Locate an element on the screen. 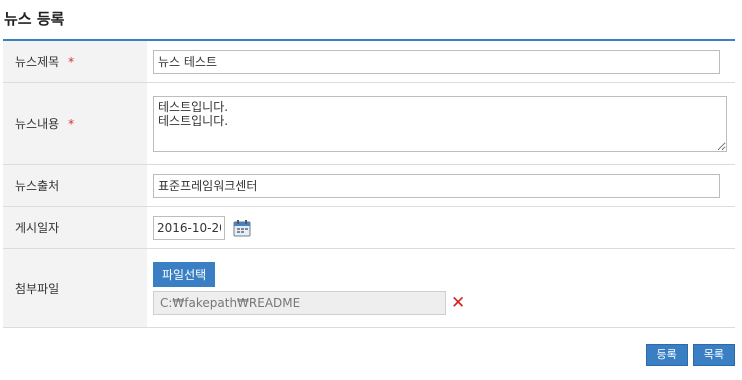 The image size is (742, 380). choose-file-button: 파일선택 is located at coordinates (184, 274).